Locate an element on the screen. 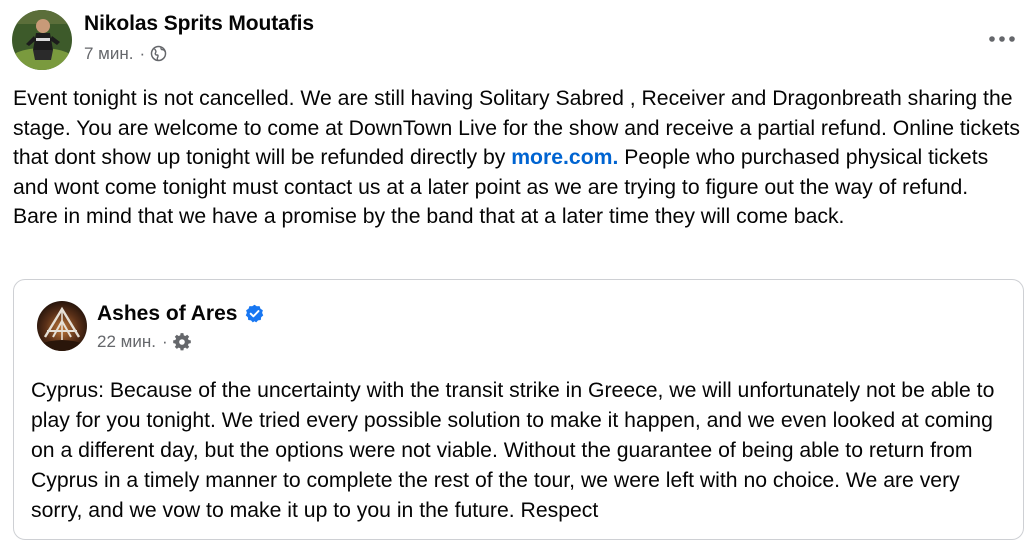 The image size is (1032, 543). shared-post-timestamp: 22 мин. is located at coordinates (126, 342).